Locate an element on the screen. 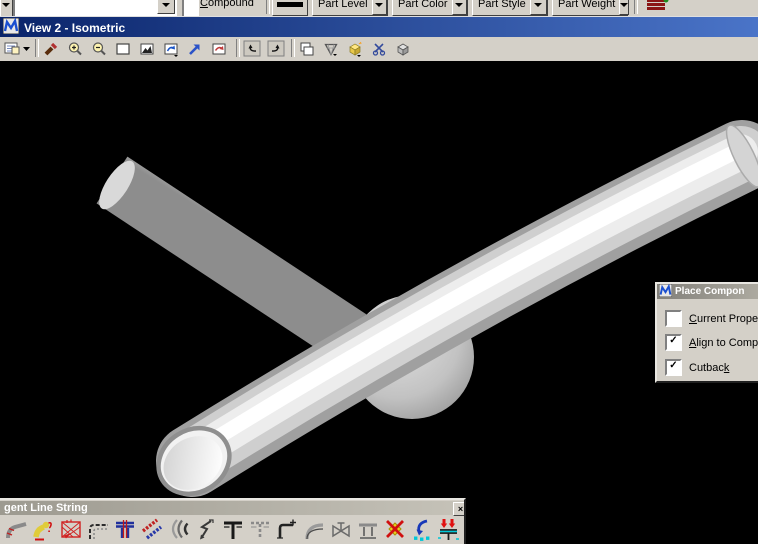  part-weight-dropdown: Part Weight is located at coordinates (591, 8).